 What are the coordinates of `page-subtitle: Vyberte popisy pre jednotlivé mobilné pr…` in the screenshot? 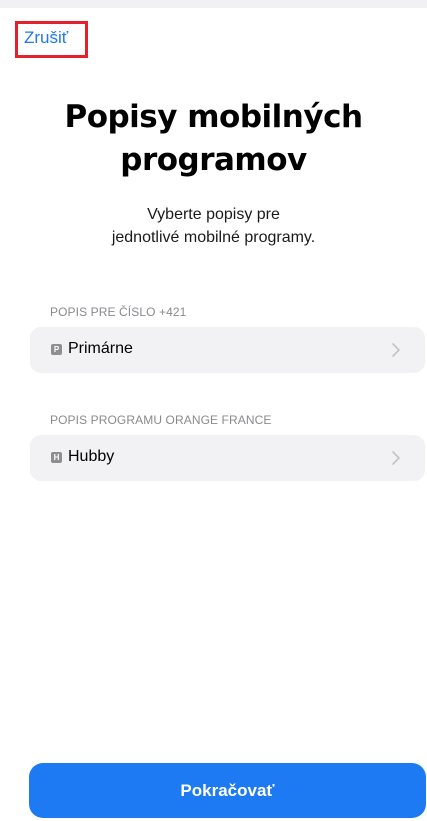 It's located at (213, 226).